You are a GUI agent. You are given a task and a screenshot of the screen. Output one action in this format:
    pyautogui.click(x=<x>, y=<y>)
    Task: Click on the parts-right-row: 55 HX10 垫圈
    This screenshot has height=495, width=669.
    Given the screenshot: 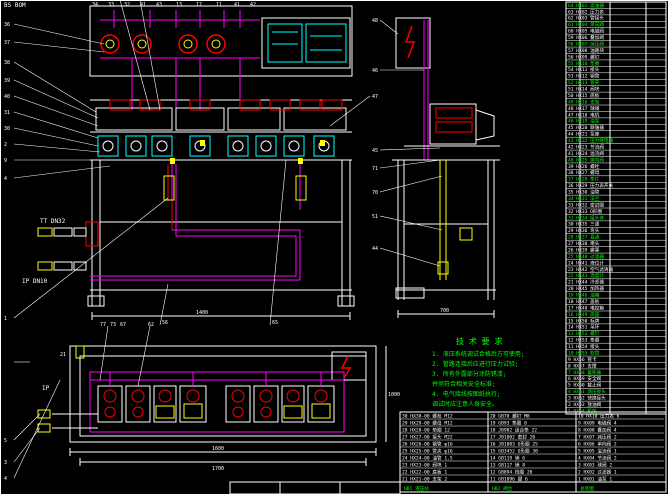 What is the action you would take?
    pyautogui.click(x=584, y=63)
    